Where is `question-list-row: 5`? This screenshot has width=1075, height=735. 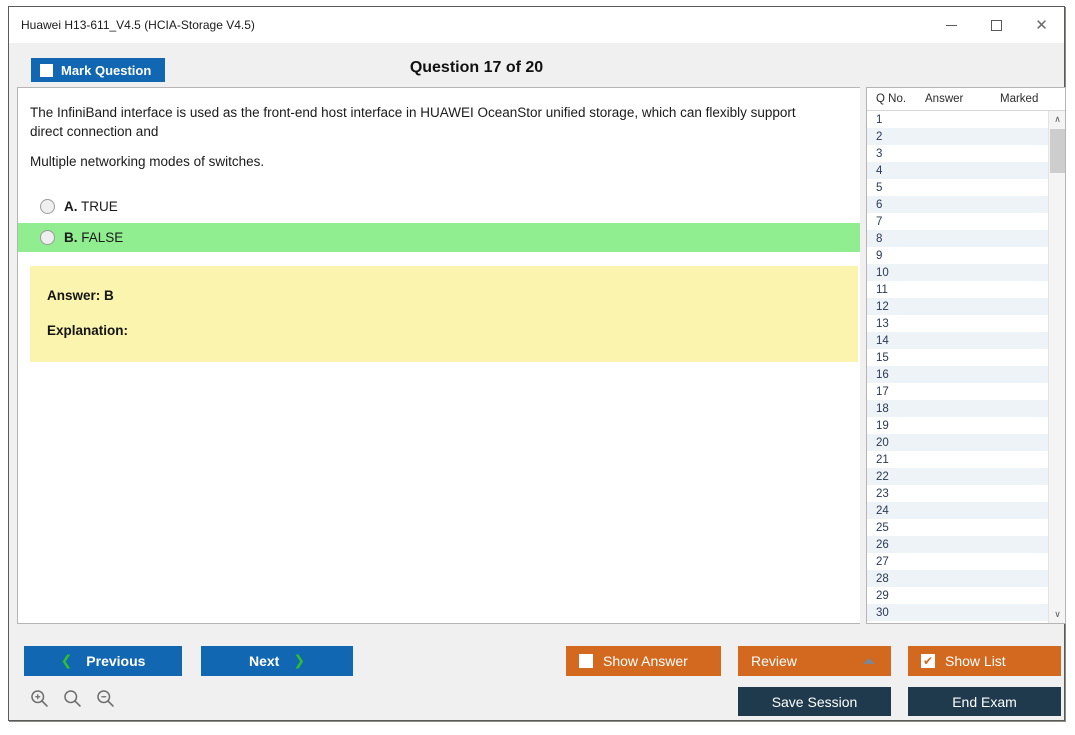
question-list-row: 5 is located at coordinates (957, 187).